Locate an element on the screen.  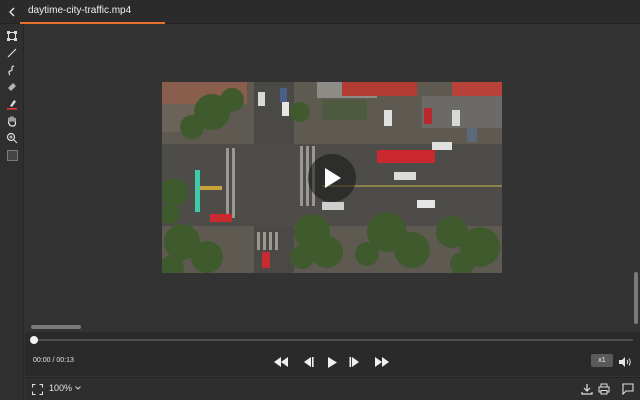
fast-forward-icon is located at coordinates (382, 362).